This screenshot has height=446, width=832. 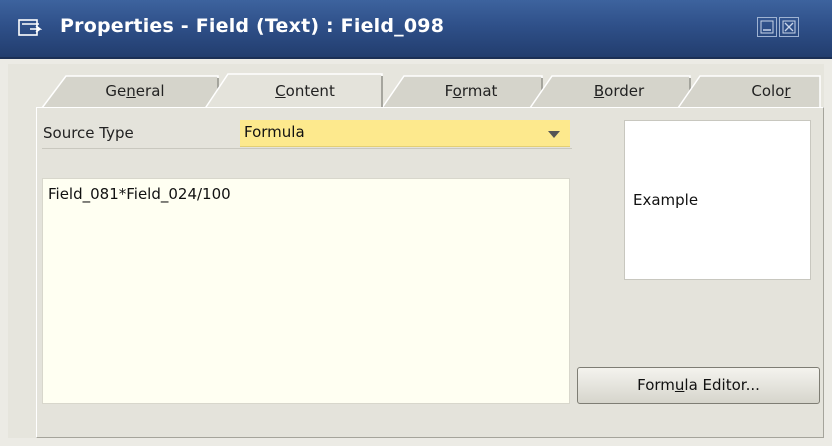 I want to click on close-button, so click(x=789, y=27).